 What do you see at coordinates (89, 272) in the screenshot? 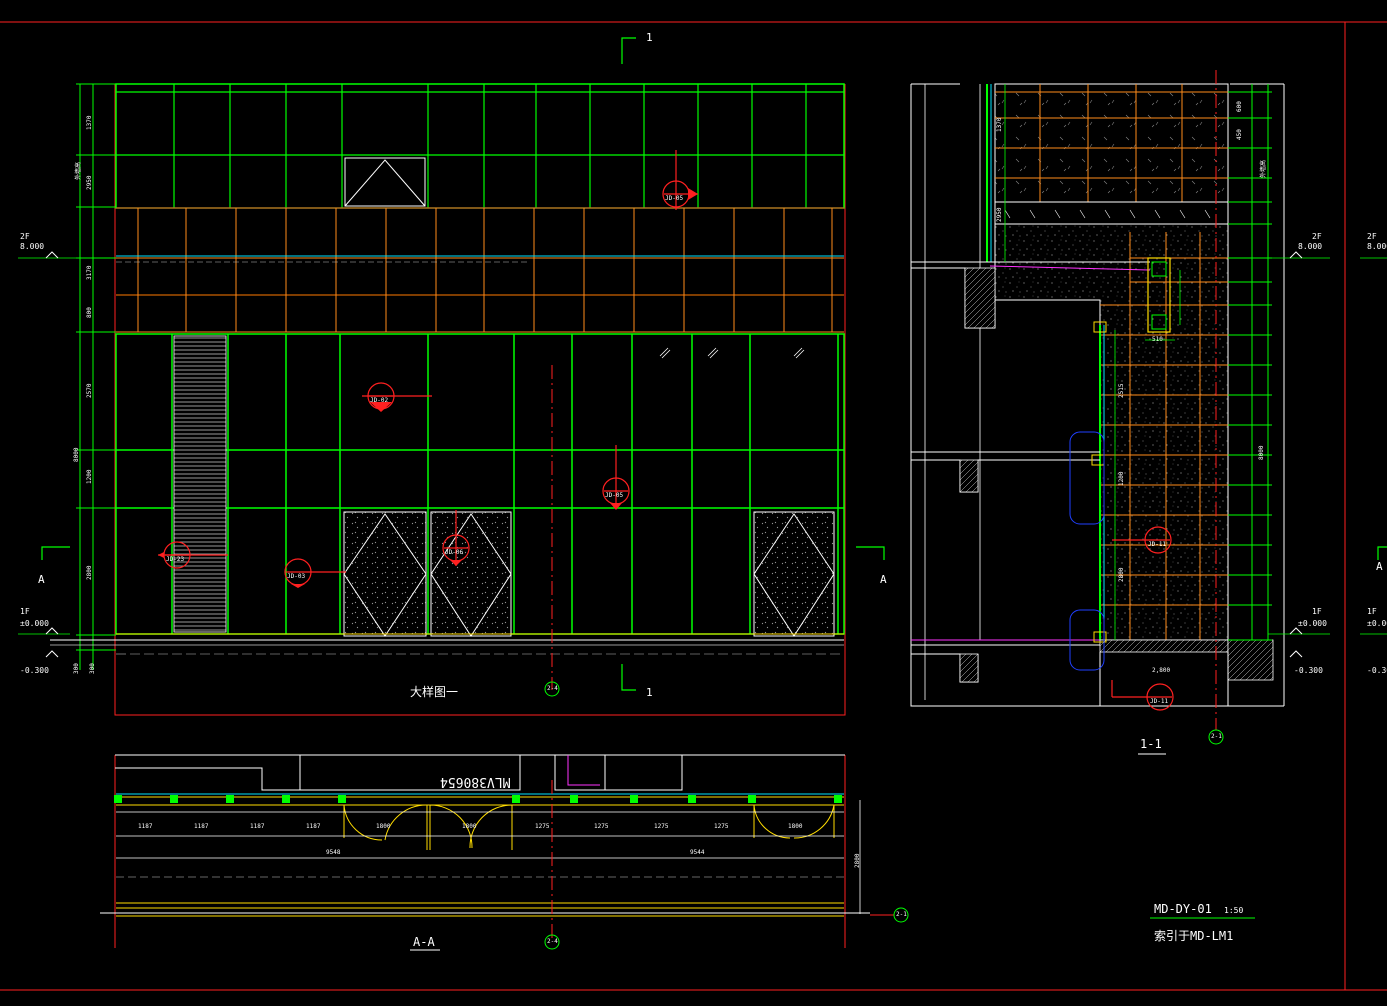
I see `elev-dim: 3170` at bounding box center [89, 272].